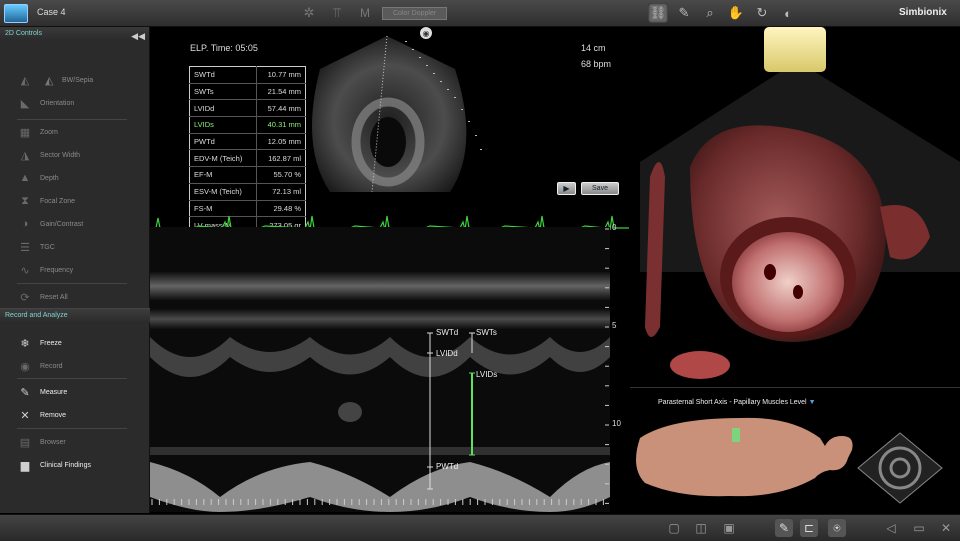 The image size is (960, 541). What do you see at coordinates (723, 13) in the screenshot?
I see `view-toolbar: ⛓ ✎ ⌕ ✋ ↻ ◐` at bounding box center [723, 13].